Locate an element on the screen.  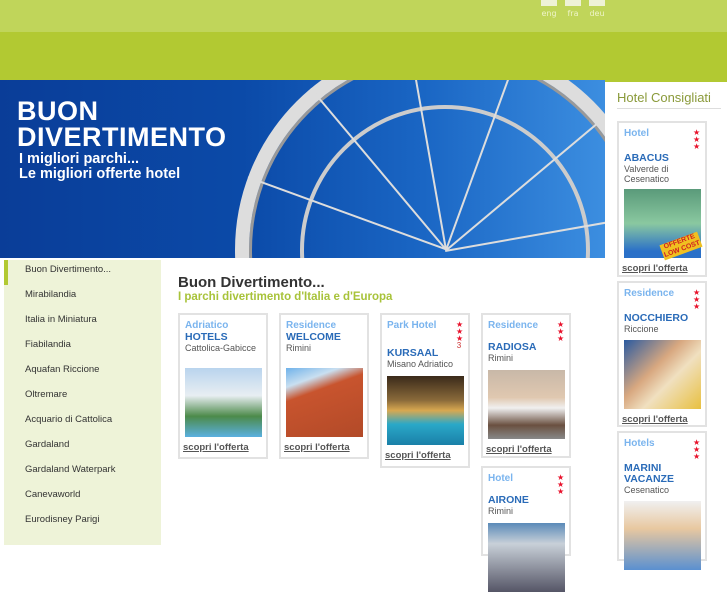
right-column-border is located at coordinates (666, 81).